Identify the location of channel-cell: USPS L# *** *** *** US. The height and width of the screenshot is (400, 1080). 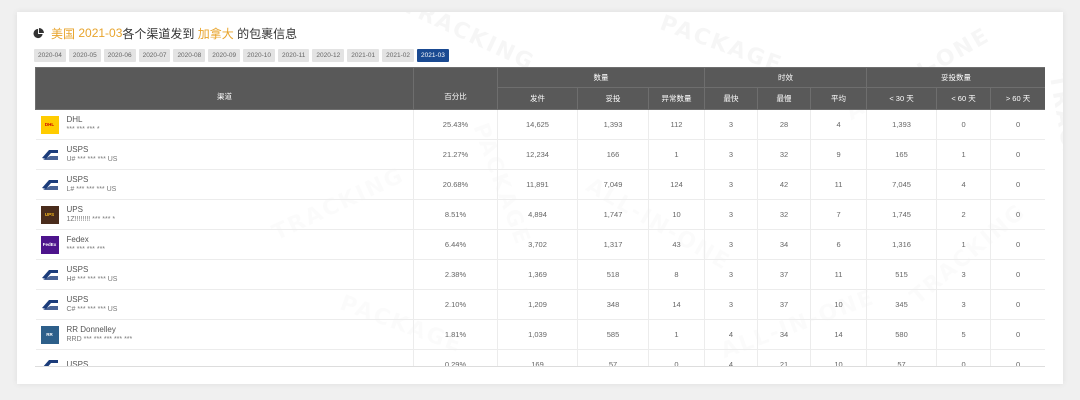
(224, 184).